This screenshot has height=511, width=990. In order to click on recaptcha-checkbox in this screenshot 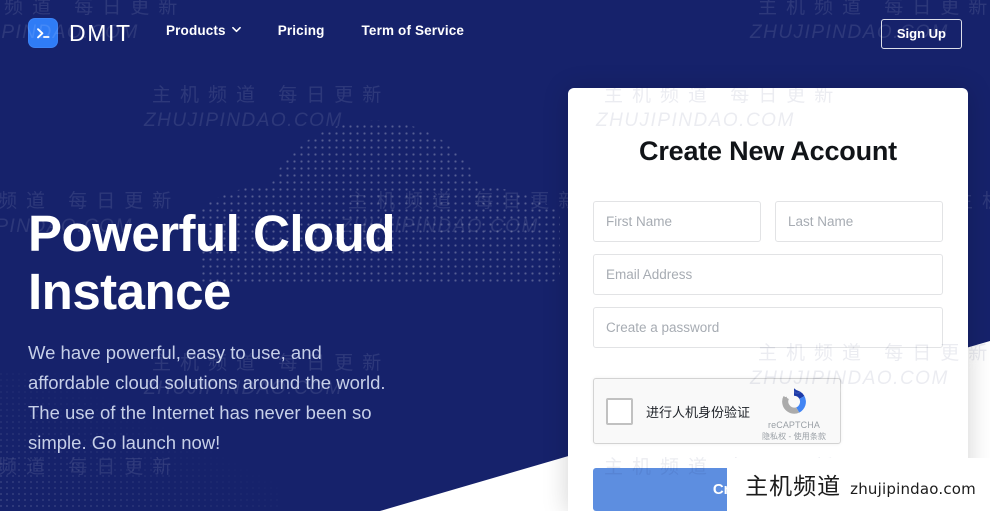, I will do `click(619, 411)`.